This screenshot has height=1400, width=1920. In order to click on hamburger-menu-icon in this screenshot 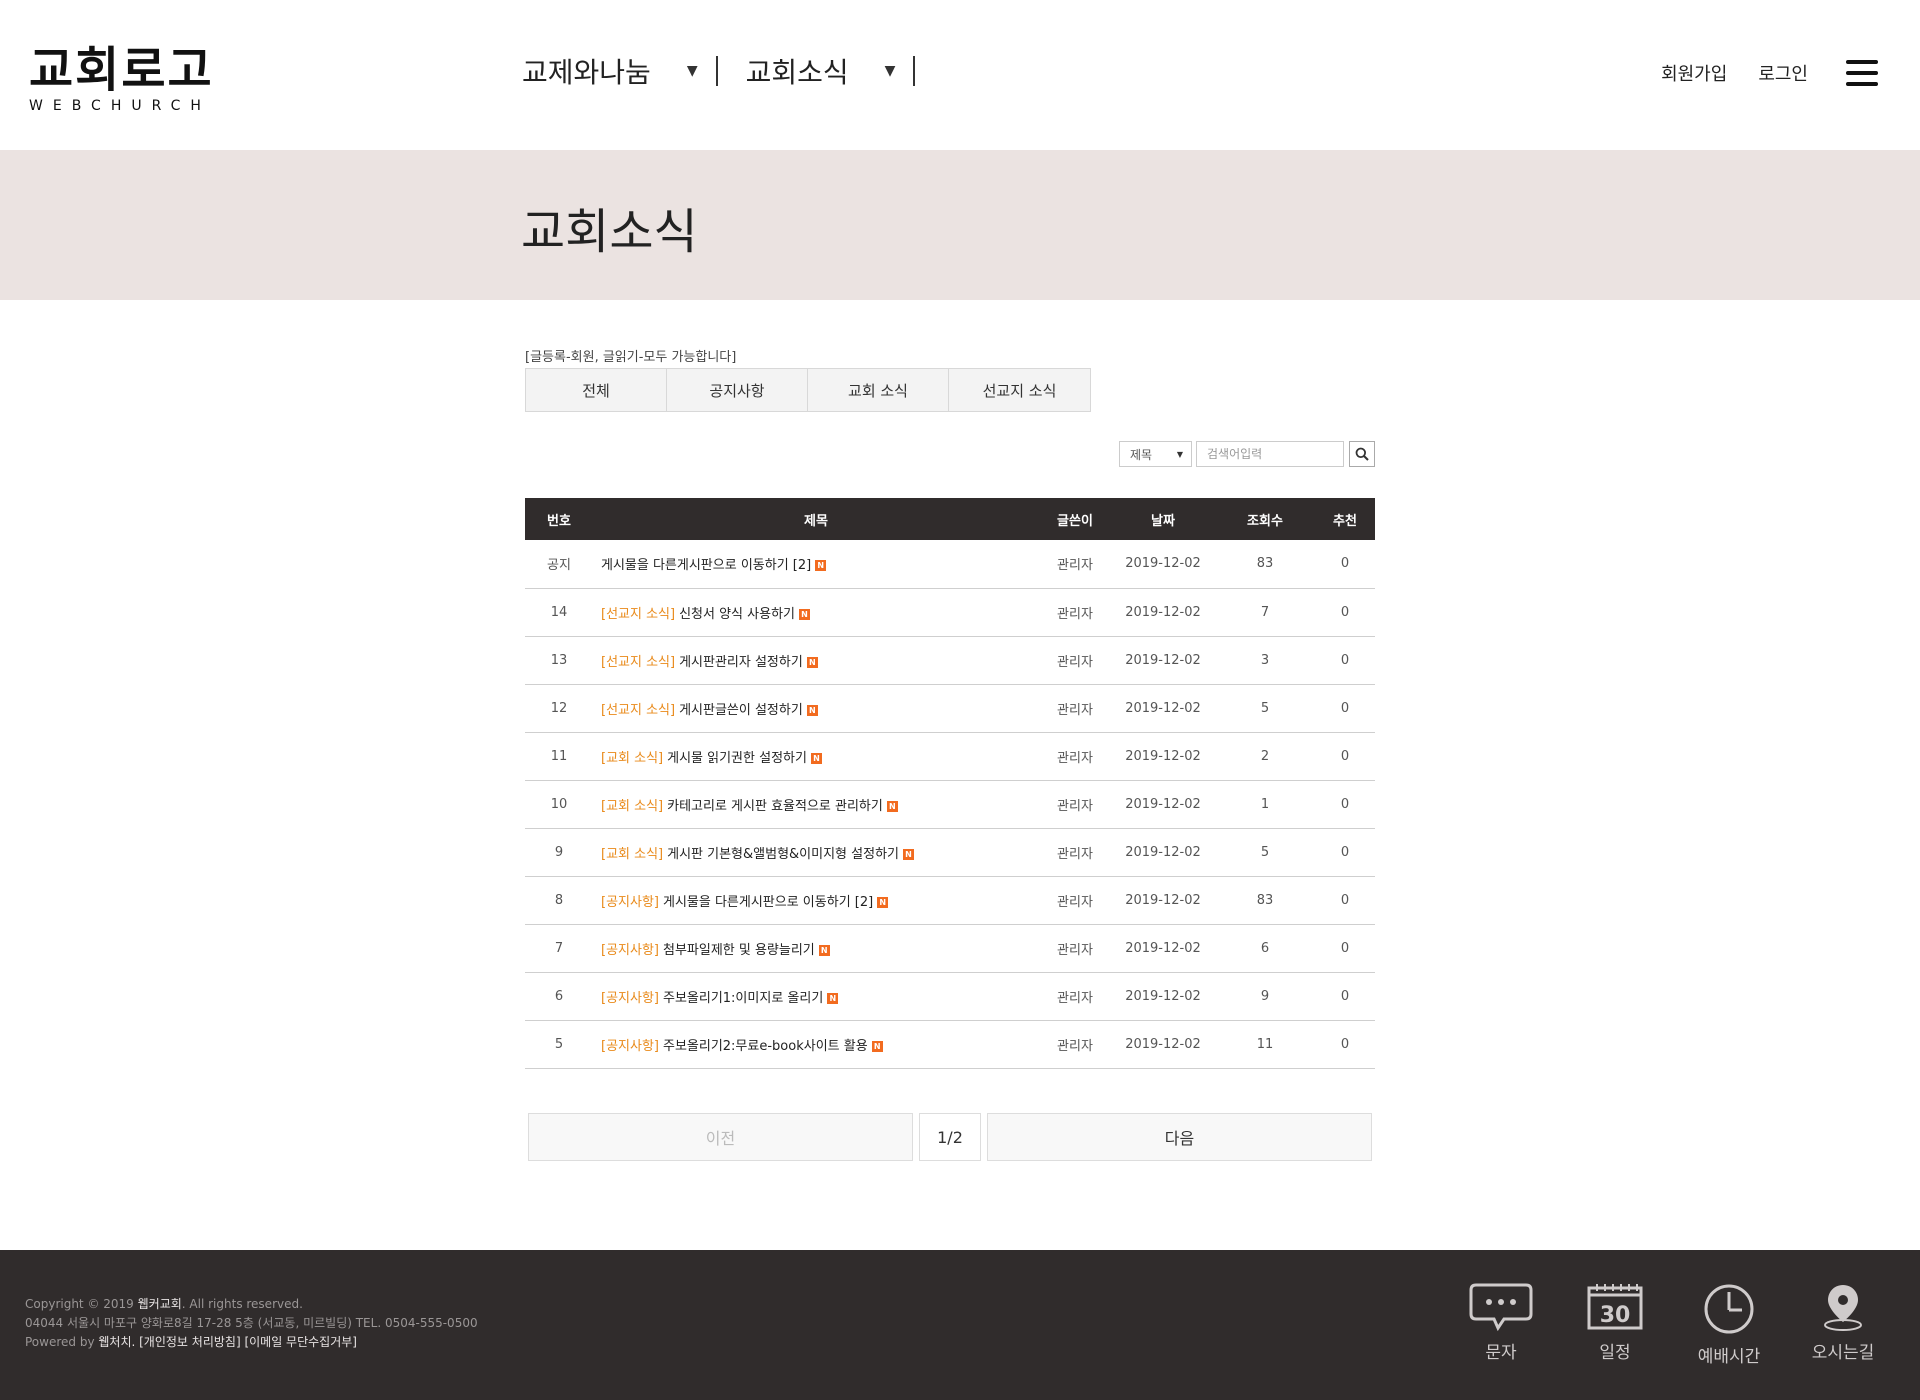, I will do `click(1862, 73)`.